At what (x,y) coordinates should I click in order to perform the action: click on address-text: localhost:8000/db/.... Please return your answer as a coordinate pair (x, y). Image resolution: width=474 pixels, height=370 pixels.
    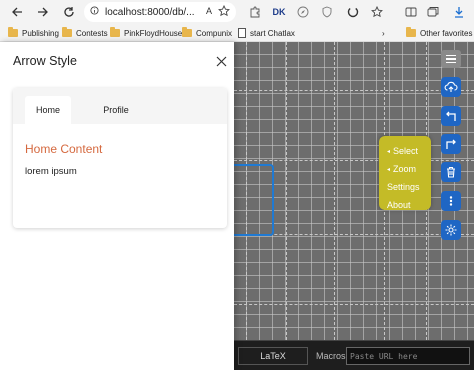
    Looking at the image, I should click on (150, 12).